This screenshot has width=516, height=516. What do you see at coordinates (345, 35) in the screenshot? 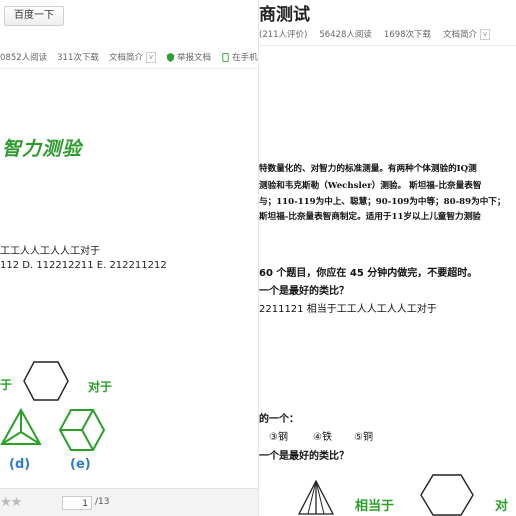
I see `read-count: 56428人阅读` at bounding box center [345, 35].